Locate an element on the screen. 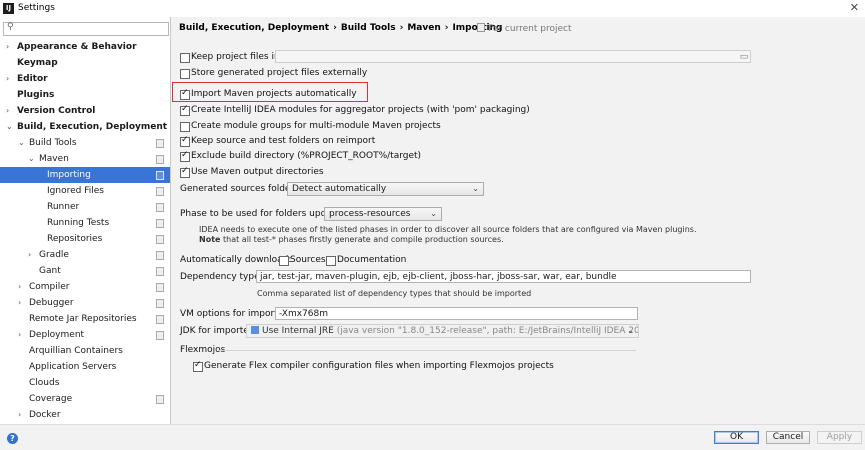 The height and width of the screenshot is (450, 865). vm-options-label: VM options for importer: is located at coordinates (235, 314).